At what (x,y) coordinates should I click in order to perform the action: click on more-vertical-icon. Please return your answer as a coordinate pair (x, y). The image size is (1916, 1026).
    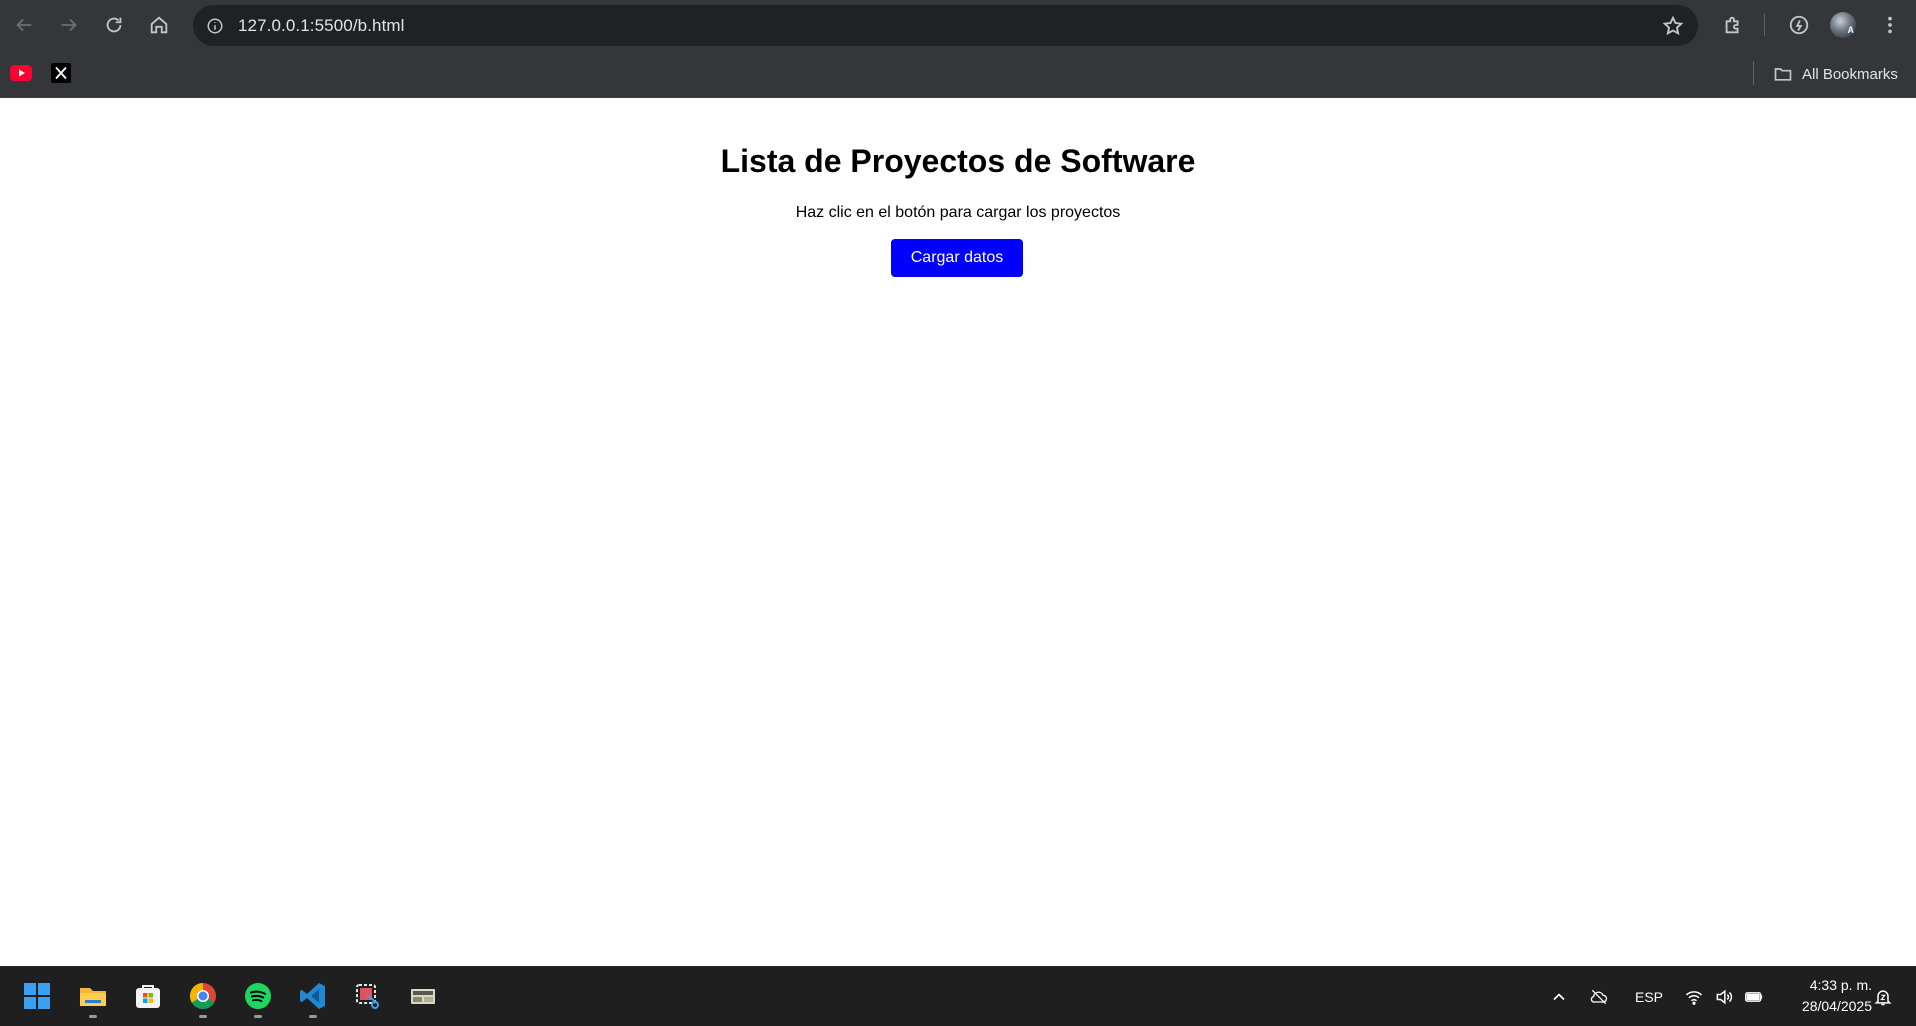
    Looking at the image, I should click on (1890, 25).